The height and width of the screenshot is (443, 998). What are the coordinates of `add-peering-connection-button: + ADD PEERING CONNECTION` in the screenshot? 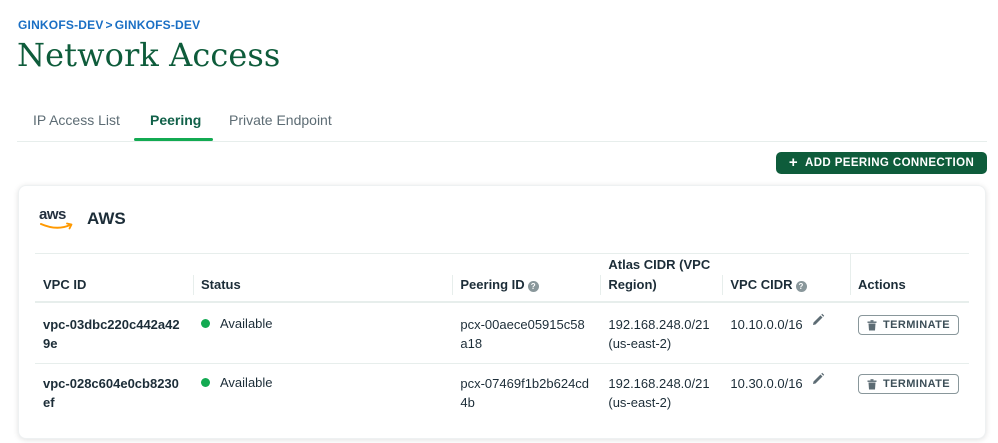 It's located at (881, 163).